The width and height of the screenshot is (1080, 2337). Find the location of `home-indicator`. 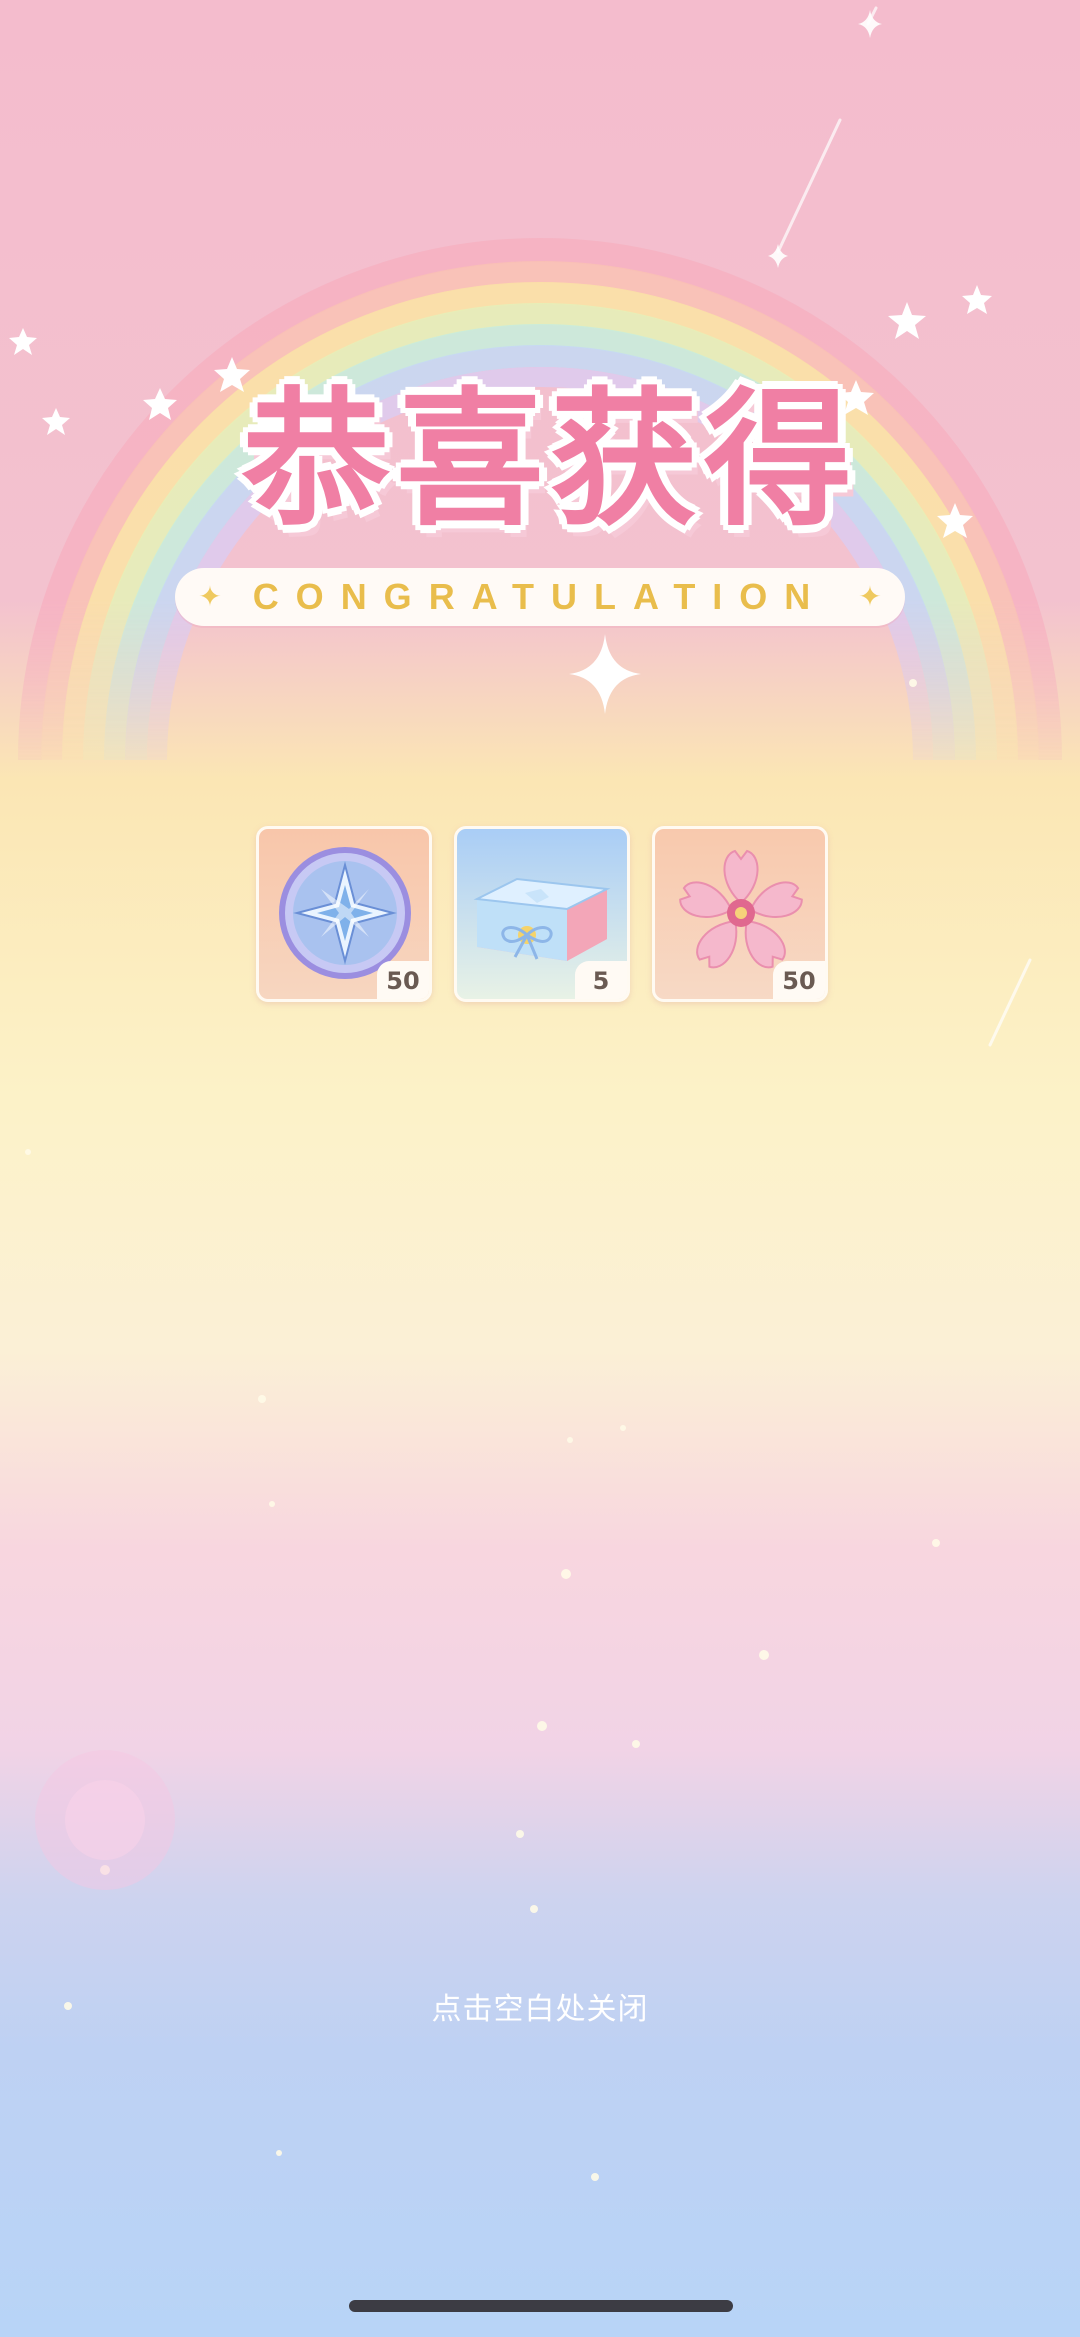

home-indicator is located at coordinates (541, 2306).